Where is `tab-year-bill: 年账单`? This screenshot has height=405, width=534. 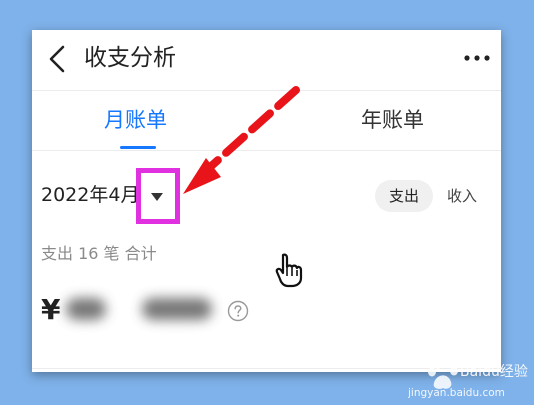 tab-year-bill: 年账单 is located at coordinates (392, 120).